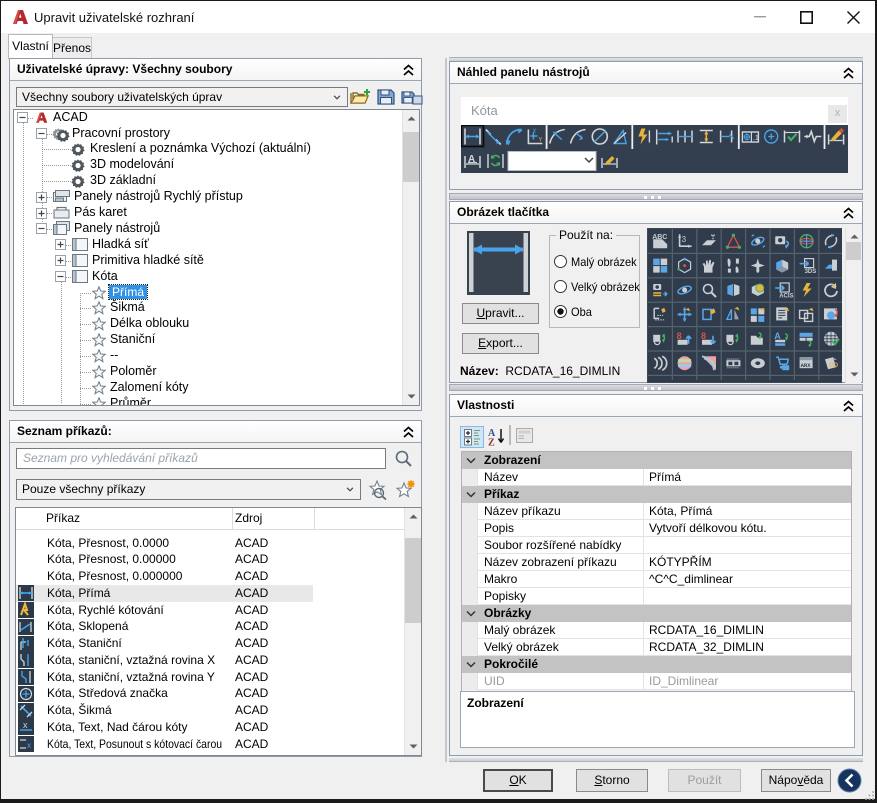  Describe the element at coordinates (491, 442) in the screenshot. I see `svg-text: Z` at that location.